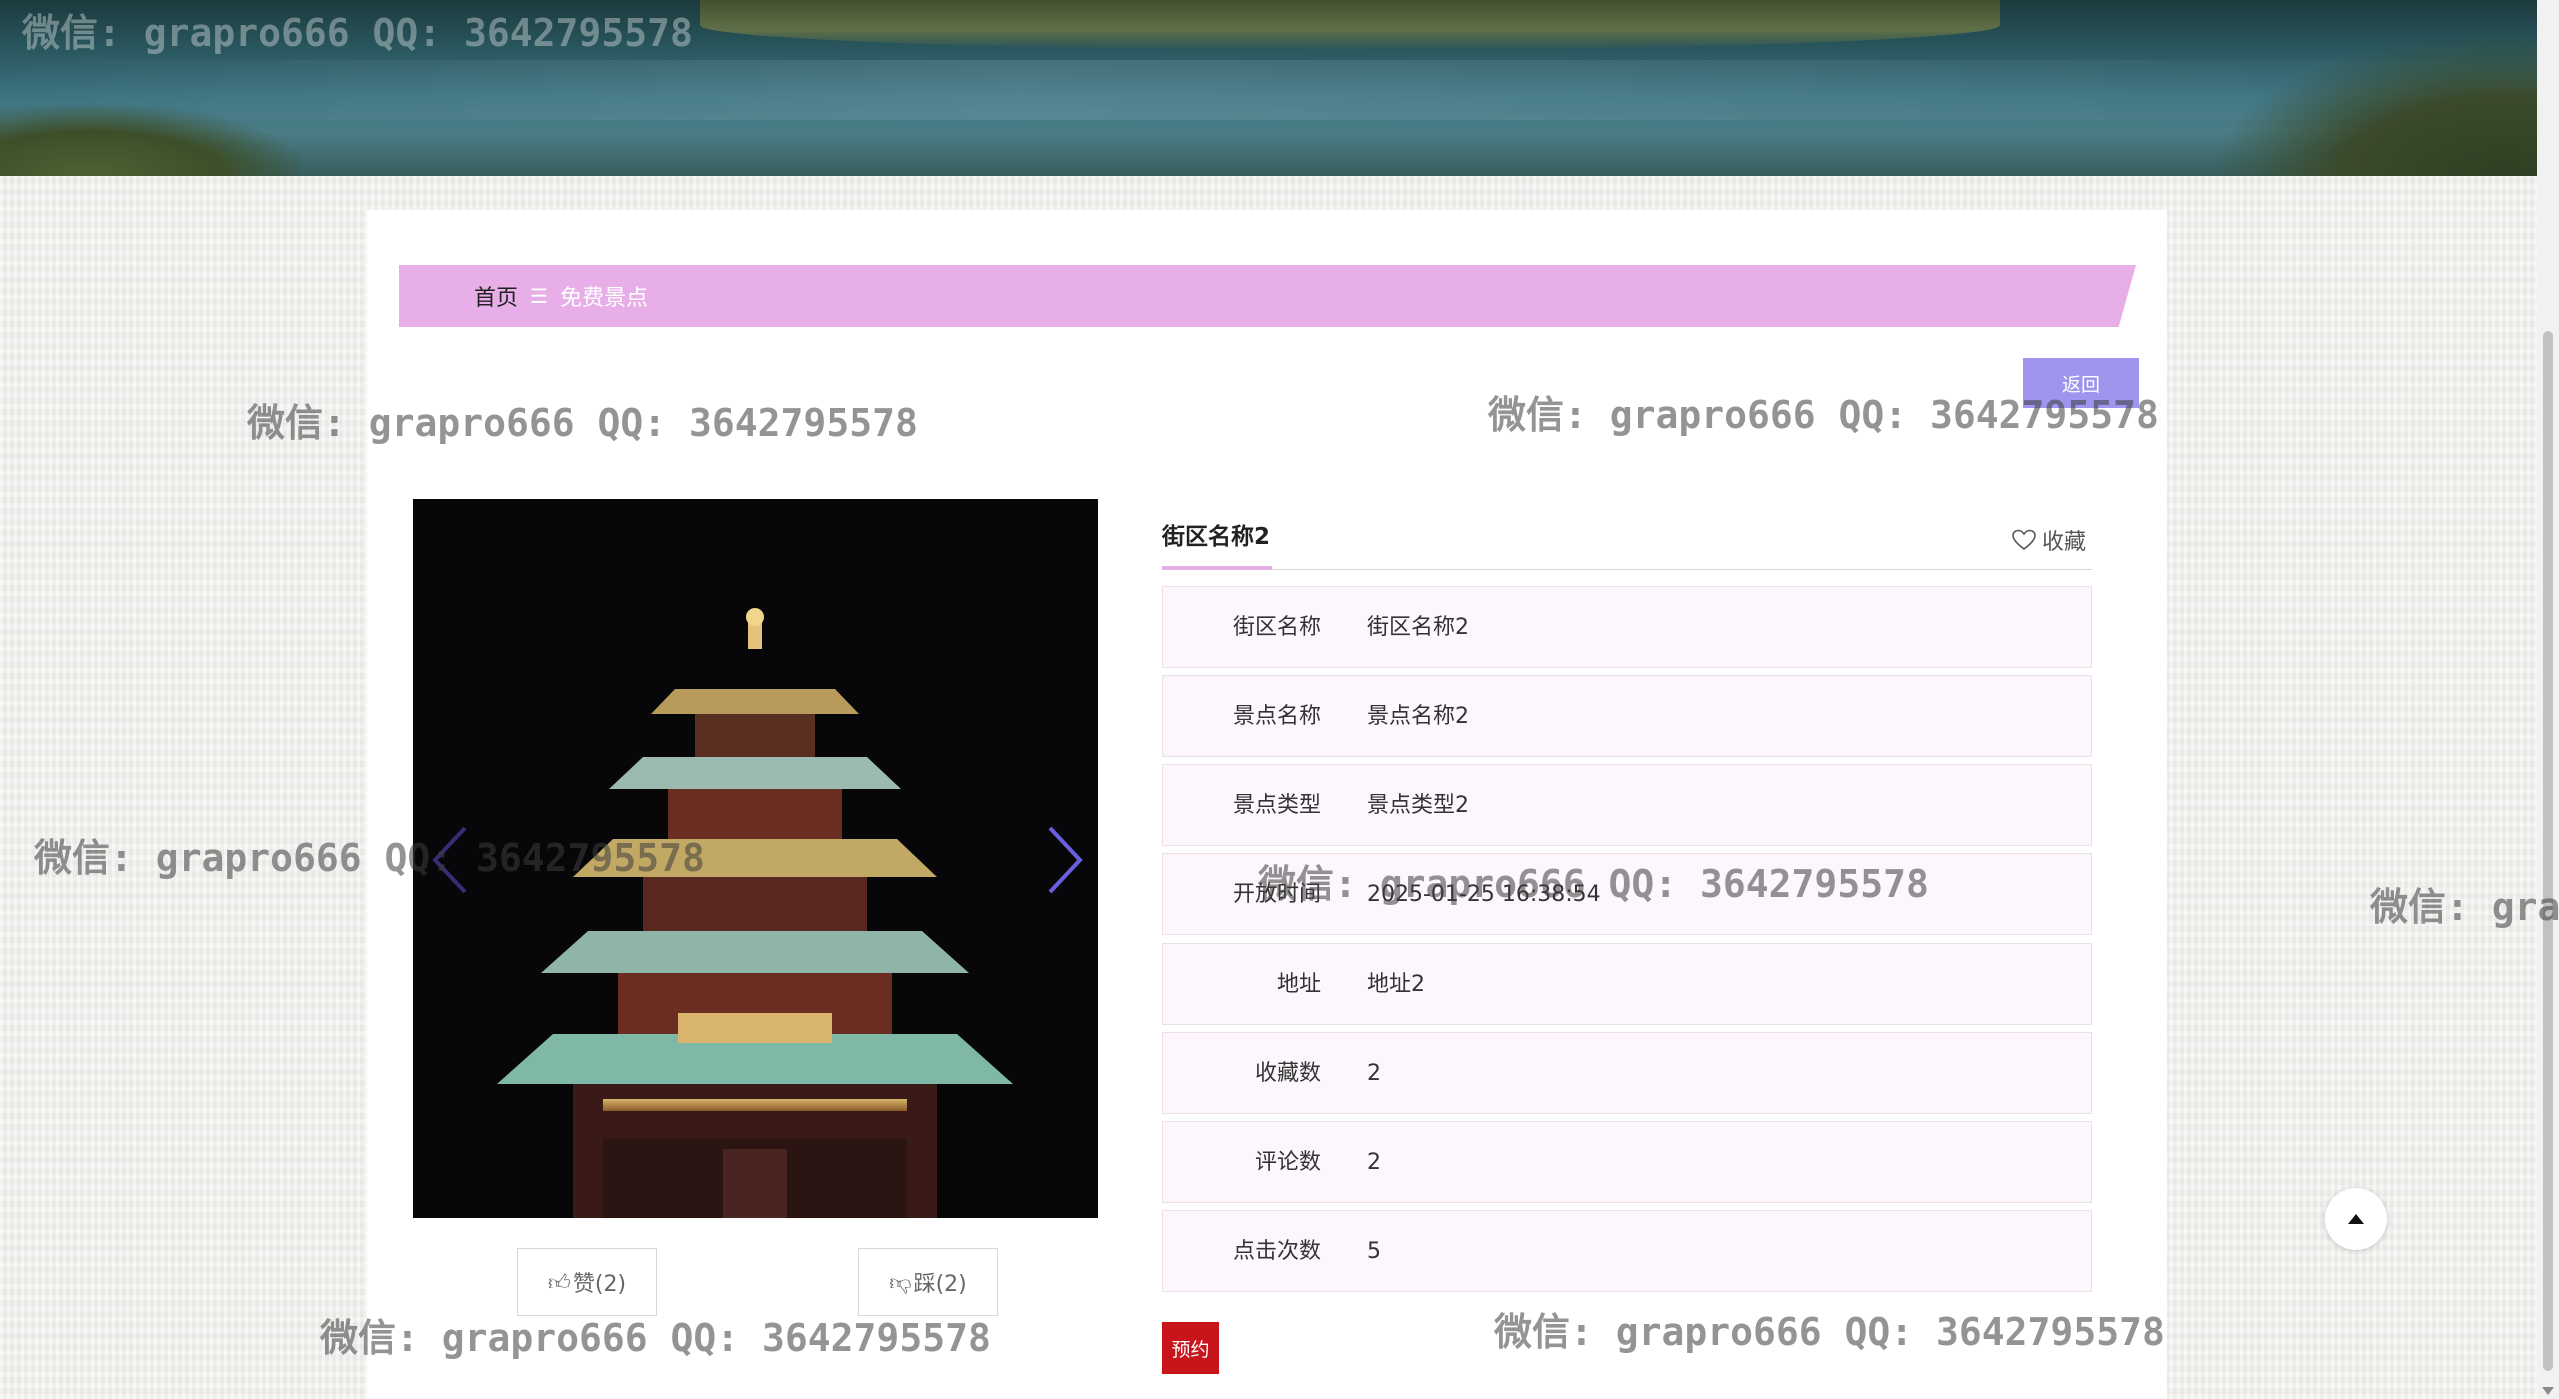  I want to click on breadcrumb-home-link: 首页, so click(496, 296).